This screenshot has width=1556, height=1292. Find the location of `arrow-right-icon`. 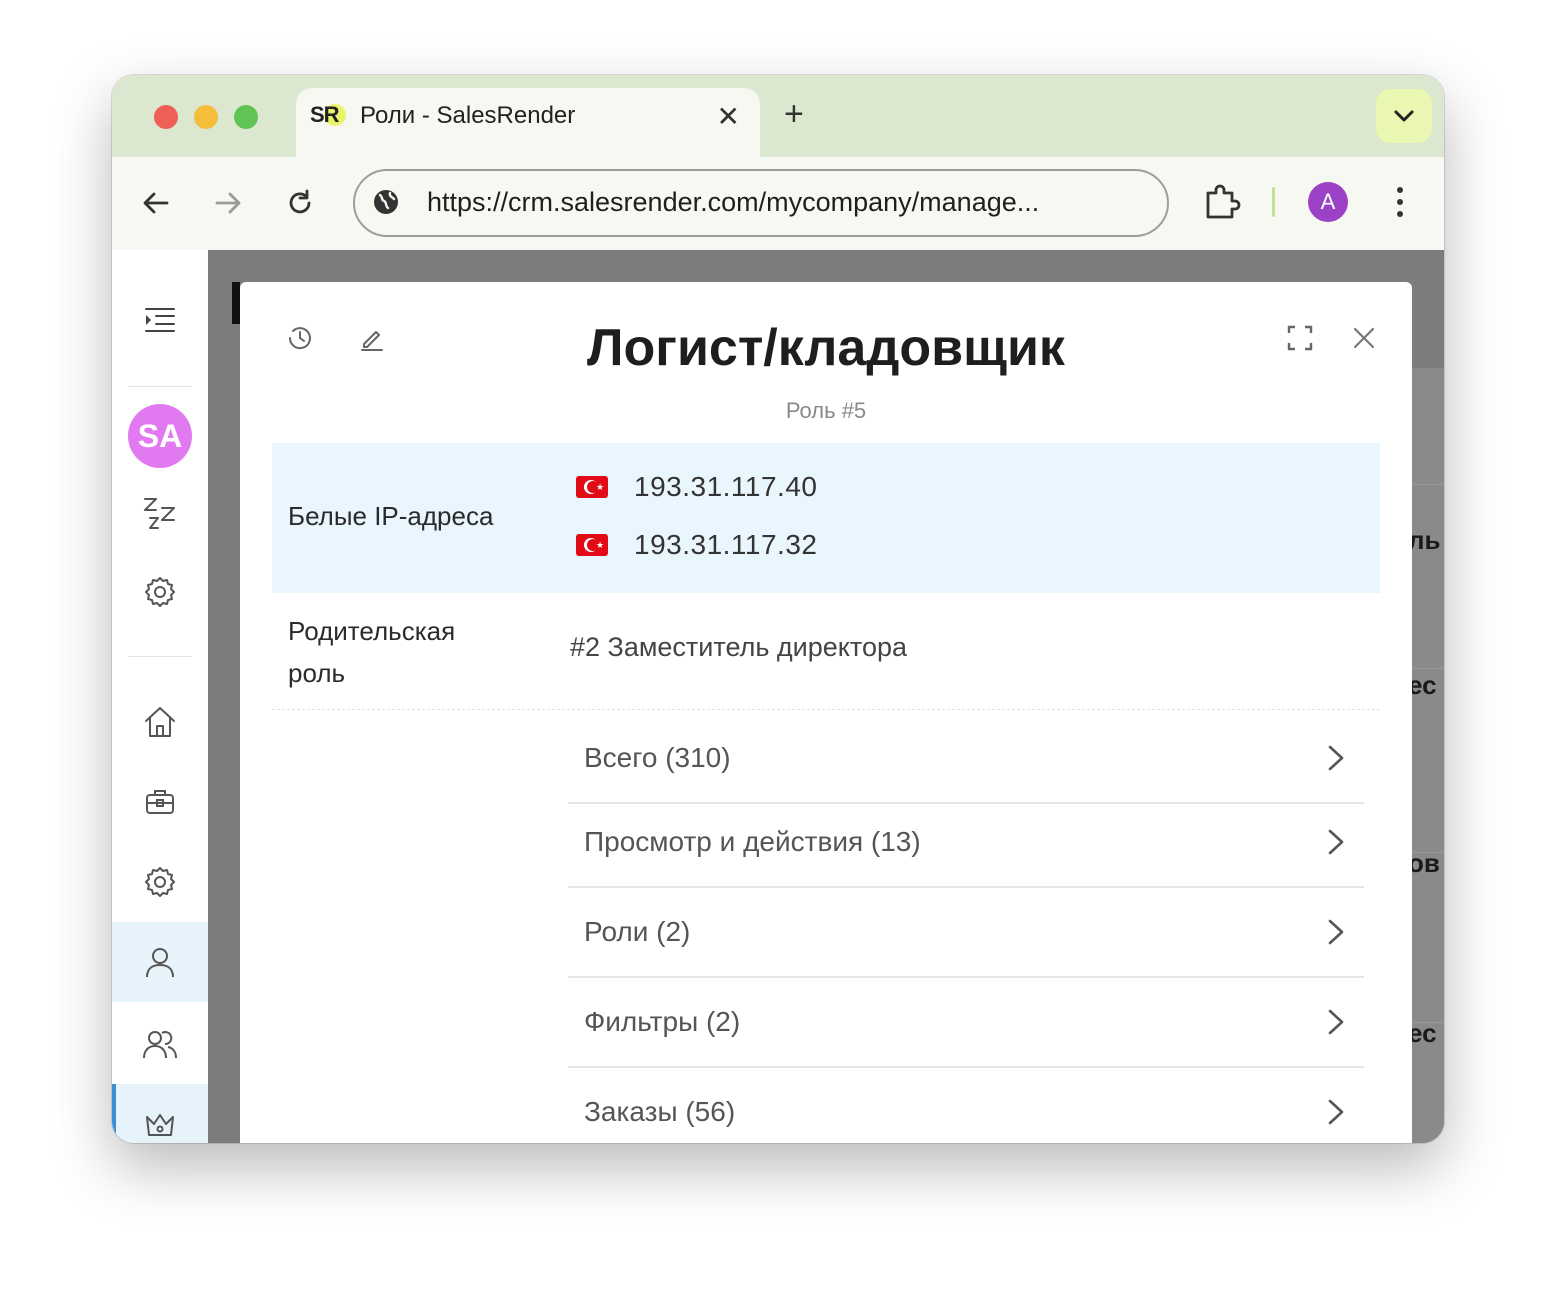

arrow-right-icon is located at coordinates (228, 203).